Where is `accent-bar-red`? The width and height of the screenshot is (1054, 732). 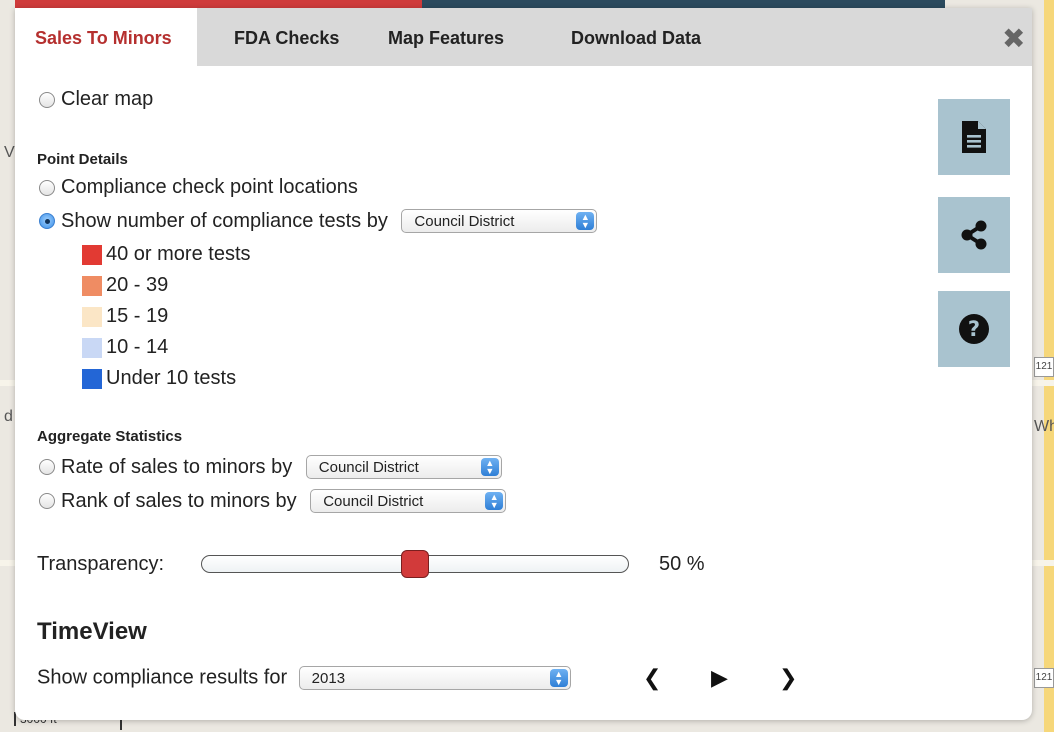 accent-bar-red is located at coordinates (218, 4).